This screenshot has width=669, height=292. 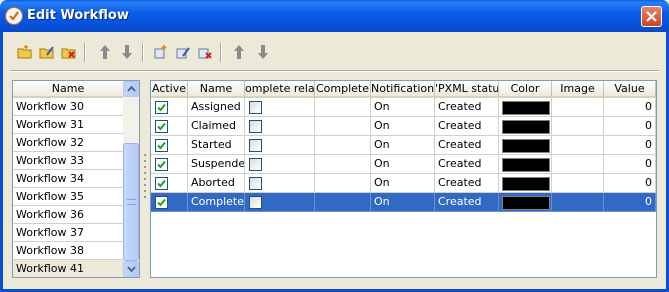 I want to click on delete-workflow-button, so click(x=69, y=52).